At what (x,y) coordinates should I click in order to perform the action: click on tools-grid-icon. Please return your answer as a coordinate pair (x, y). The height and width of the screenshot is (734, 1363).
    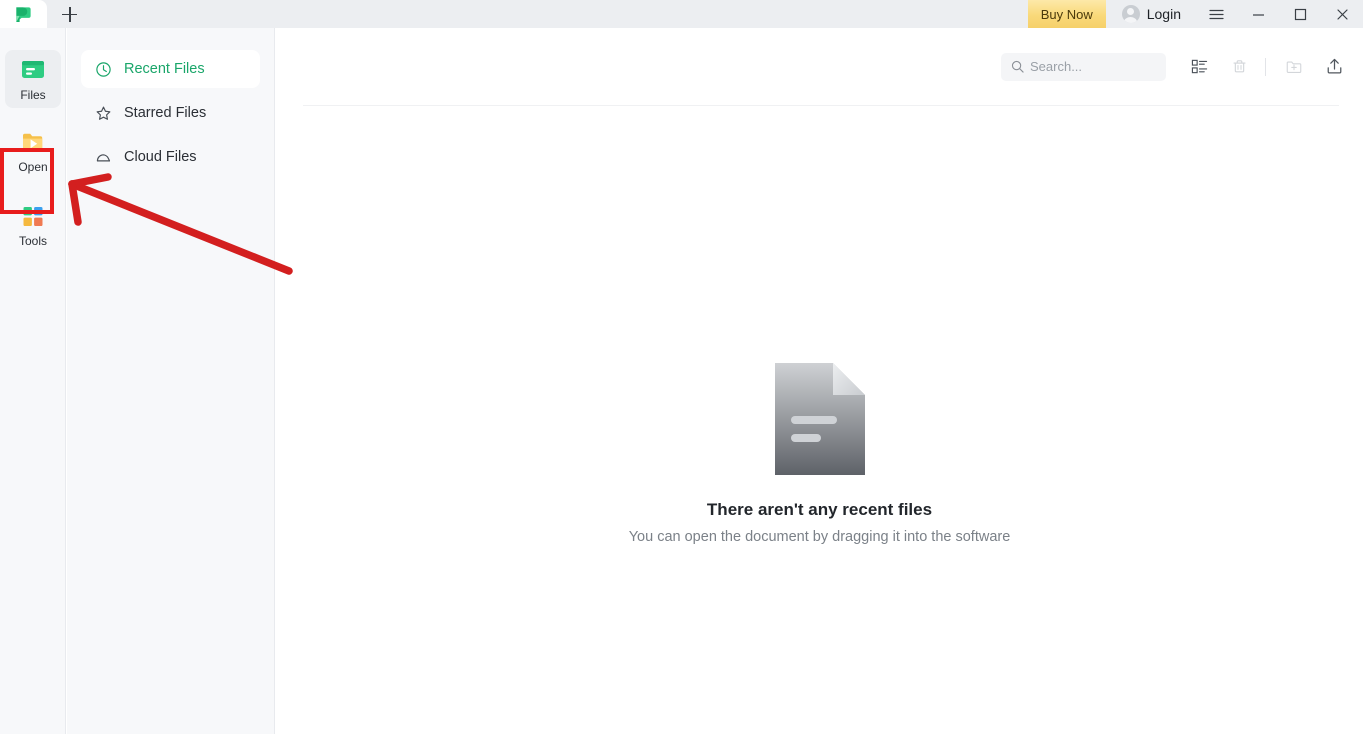
    Looking at the image, I should click on (33, 216).